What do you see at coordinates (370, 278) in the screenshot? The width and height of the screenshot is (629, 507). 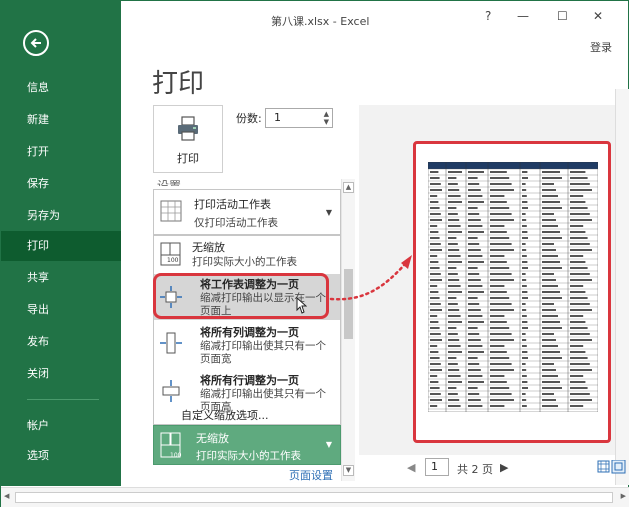 I see `pointer-arrow-icon` at bounding box center [370, 278].